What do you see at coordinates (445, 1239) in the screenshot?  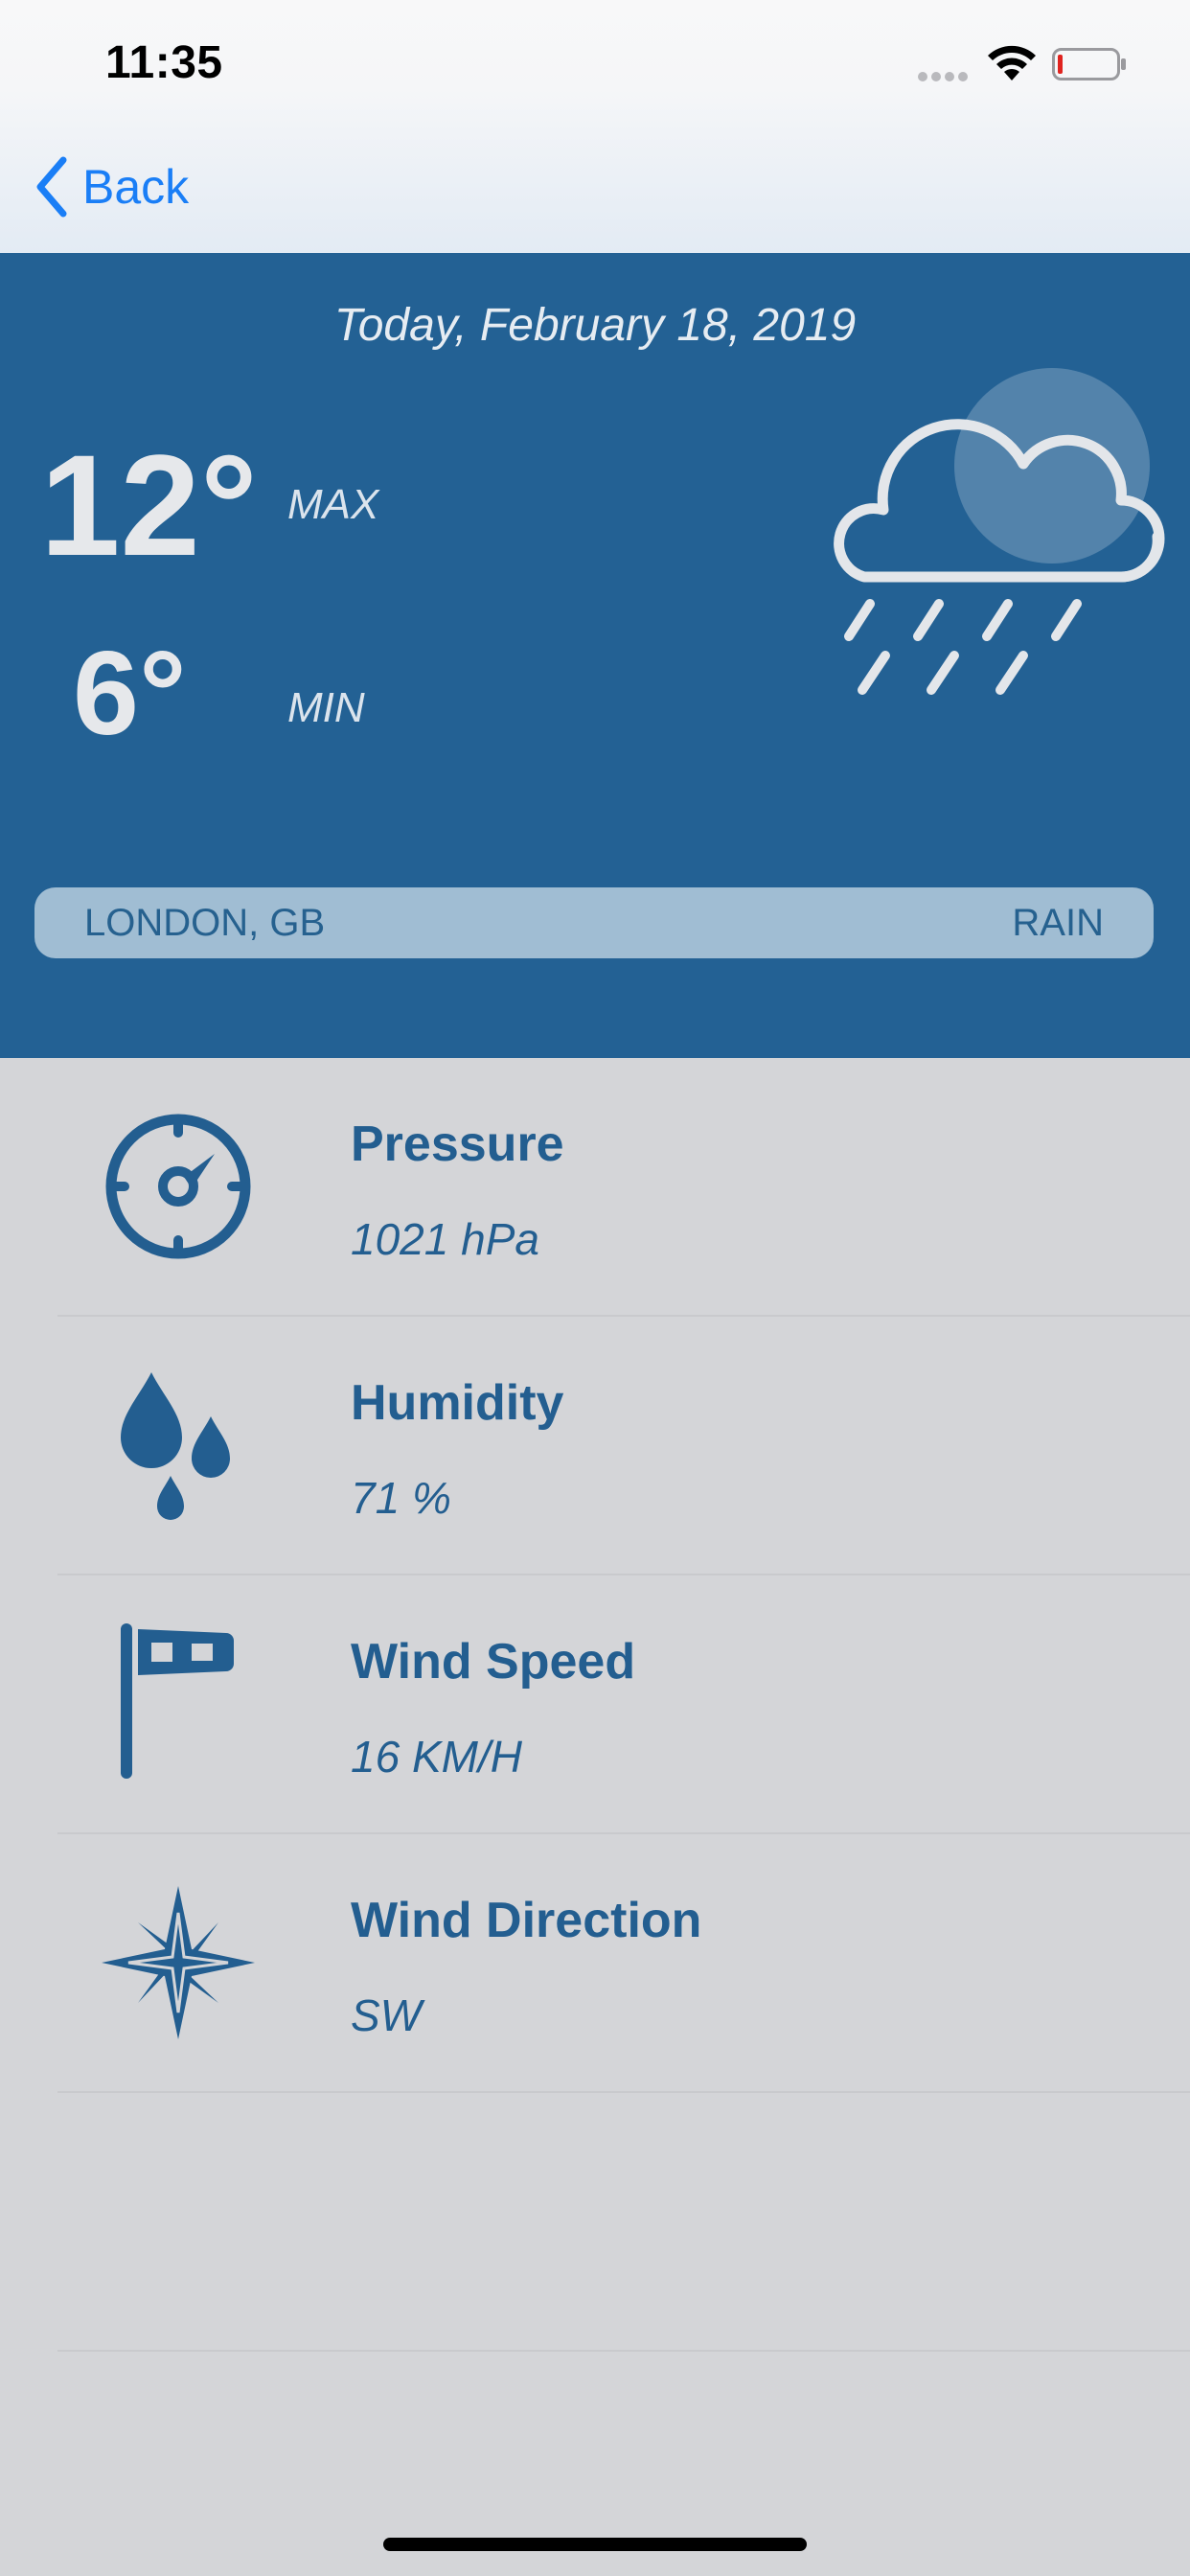 I see `detail-value: 1021 hPa` at bounding box center [445, 1239].